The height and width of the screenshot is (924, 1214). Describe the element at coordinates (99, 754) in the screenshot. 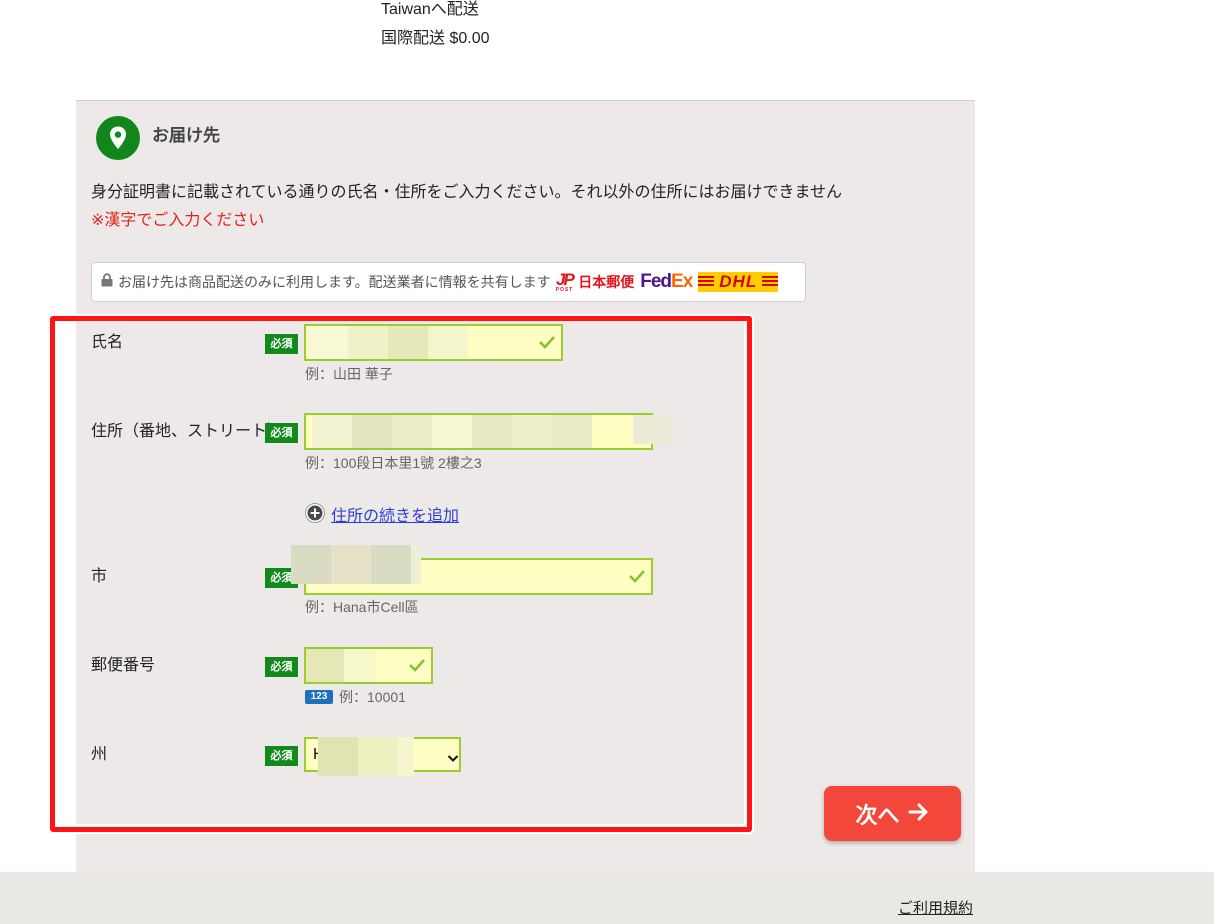

I see `state-label: 州` at that location.